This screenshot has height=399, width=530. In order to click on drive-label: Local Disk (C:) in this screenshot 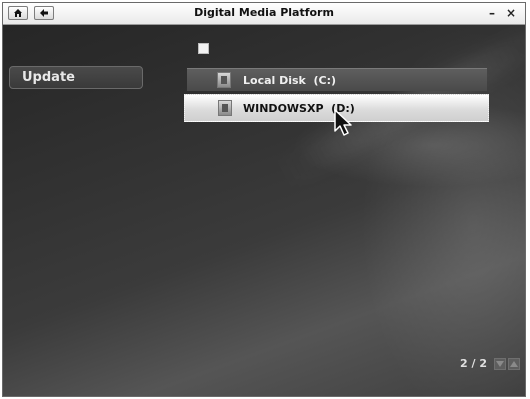, I will do `click(290, 80)`.